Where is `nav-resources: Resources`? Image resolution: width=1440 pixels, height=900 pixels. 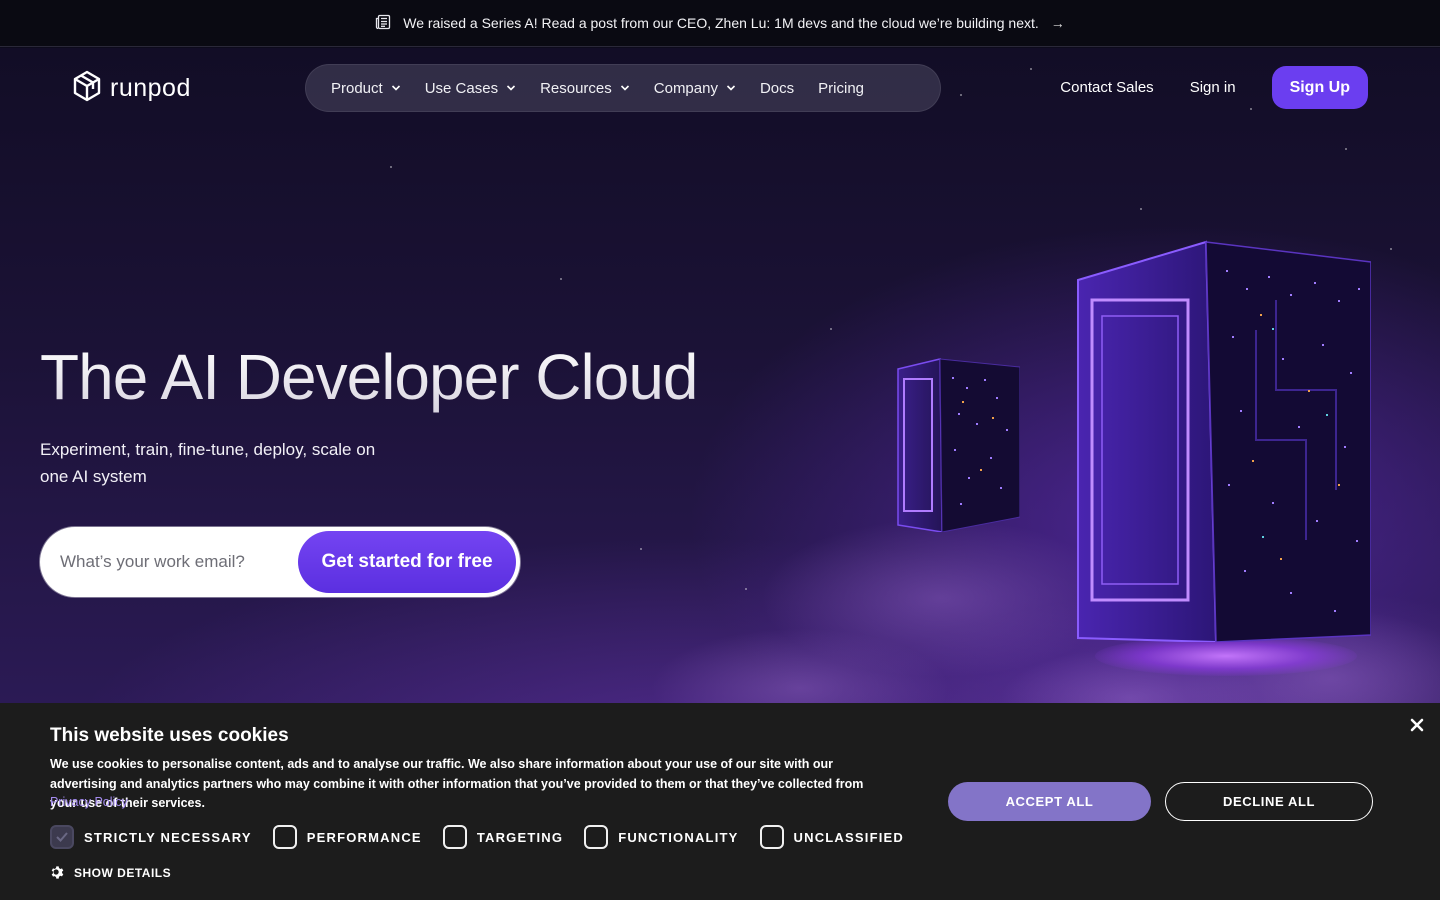
nav-resources: Resources is located at coordinates (585, 88).